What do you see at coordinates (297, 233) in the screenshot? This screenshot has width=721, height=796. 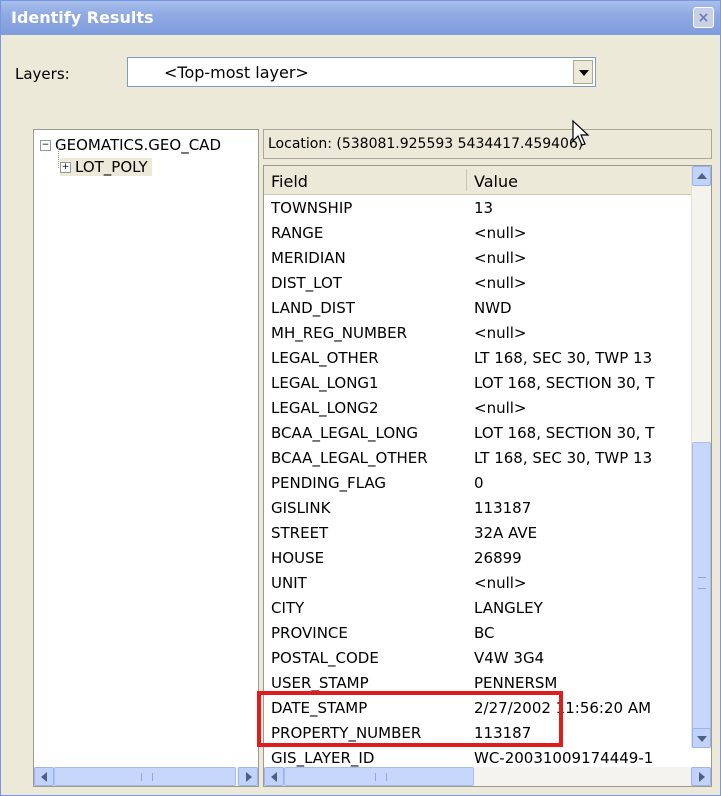 I see `field-cell: RANGE` at bounding box center [297, 233].